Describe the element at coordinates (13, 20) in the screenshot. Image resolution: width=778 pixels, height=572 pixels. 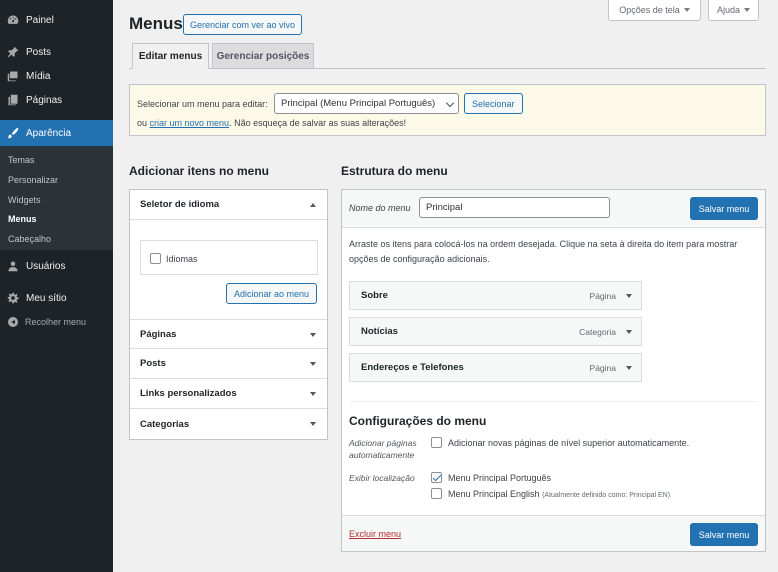
I see `dashboard-icon` at that location.